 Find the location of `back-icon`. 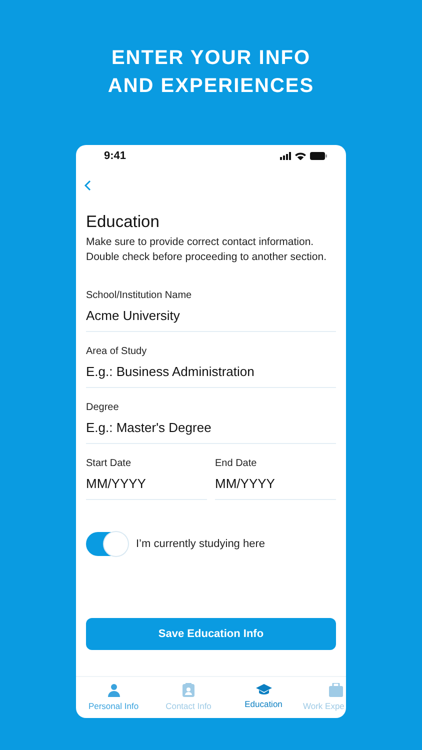

back-icon is located at coordinates (87, 185).